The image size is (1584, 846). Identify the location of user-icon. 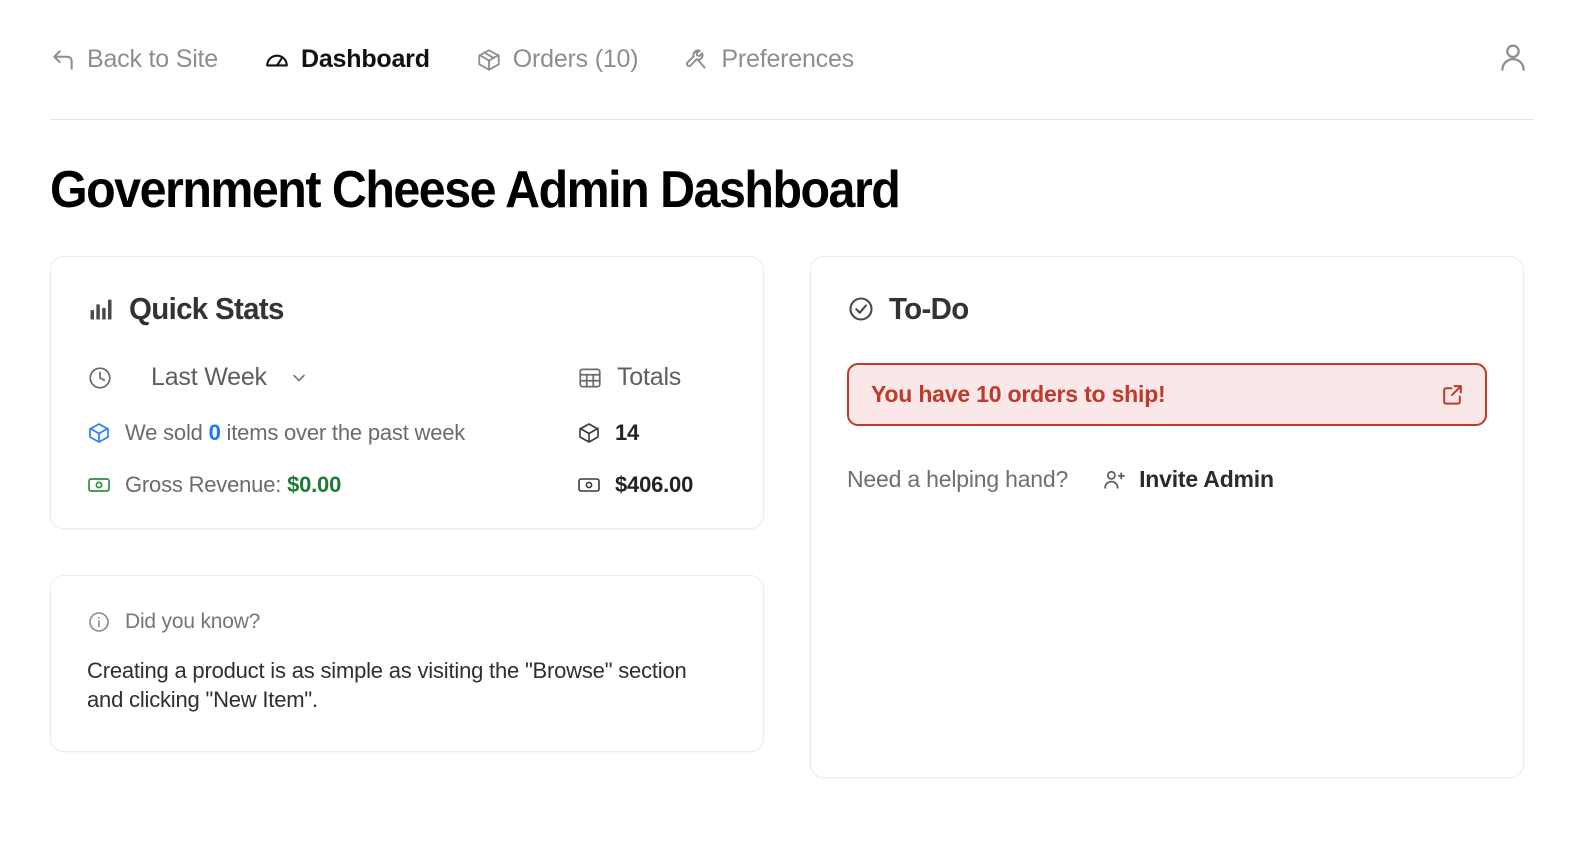
(1513, 59).